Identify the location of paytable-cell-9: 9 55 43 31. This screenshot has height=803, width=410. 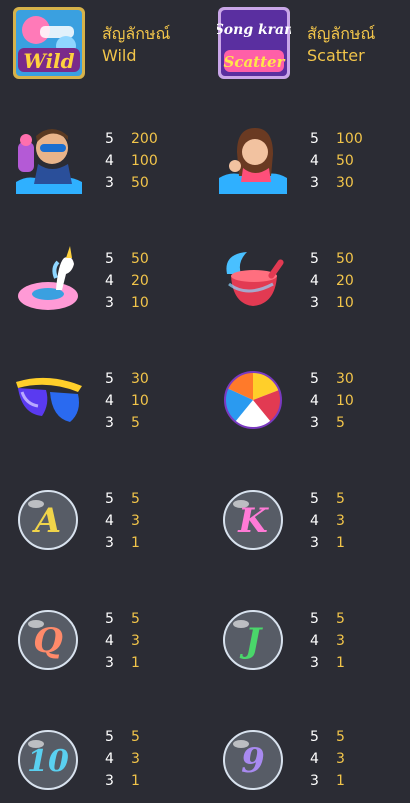
(307, 762).